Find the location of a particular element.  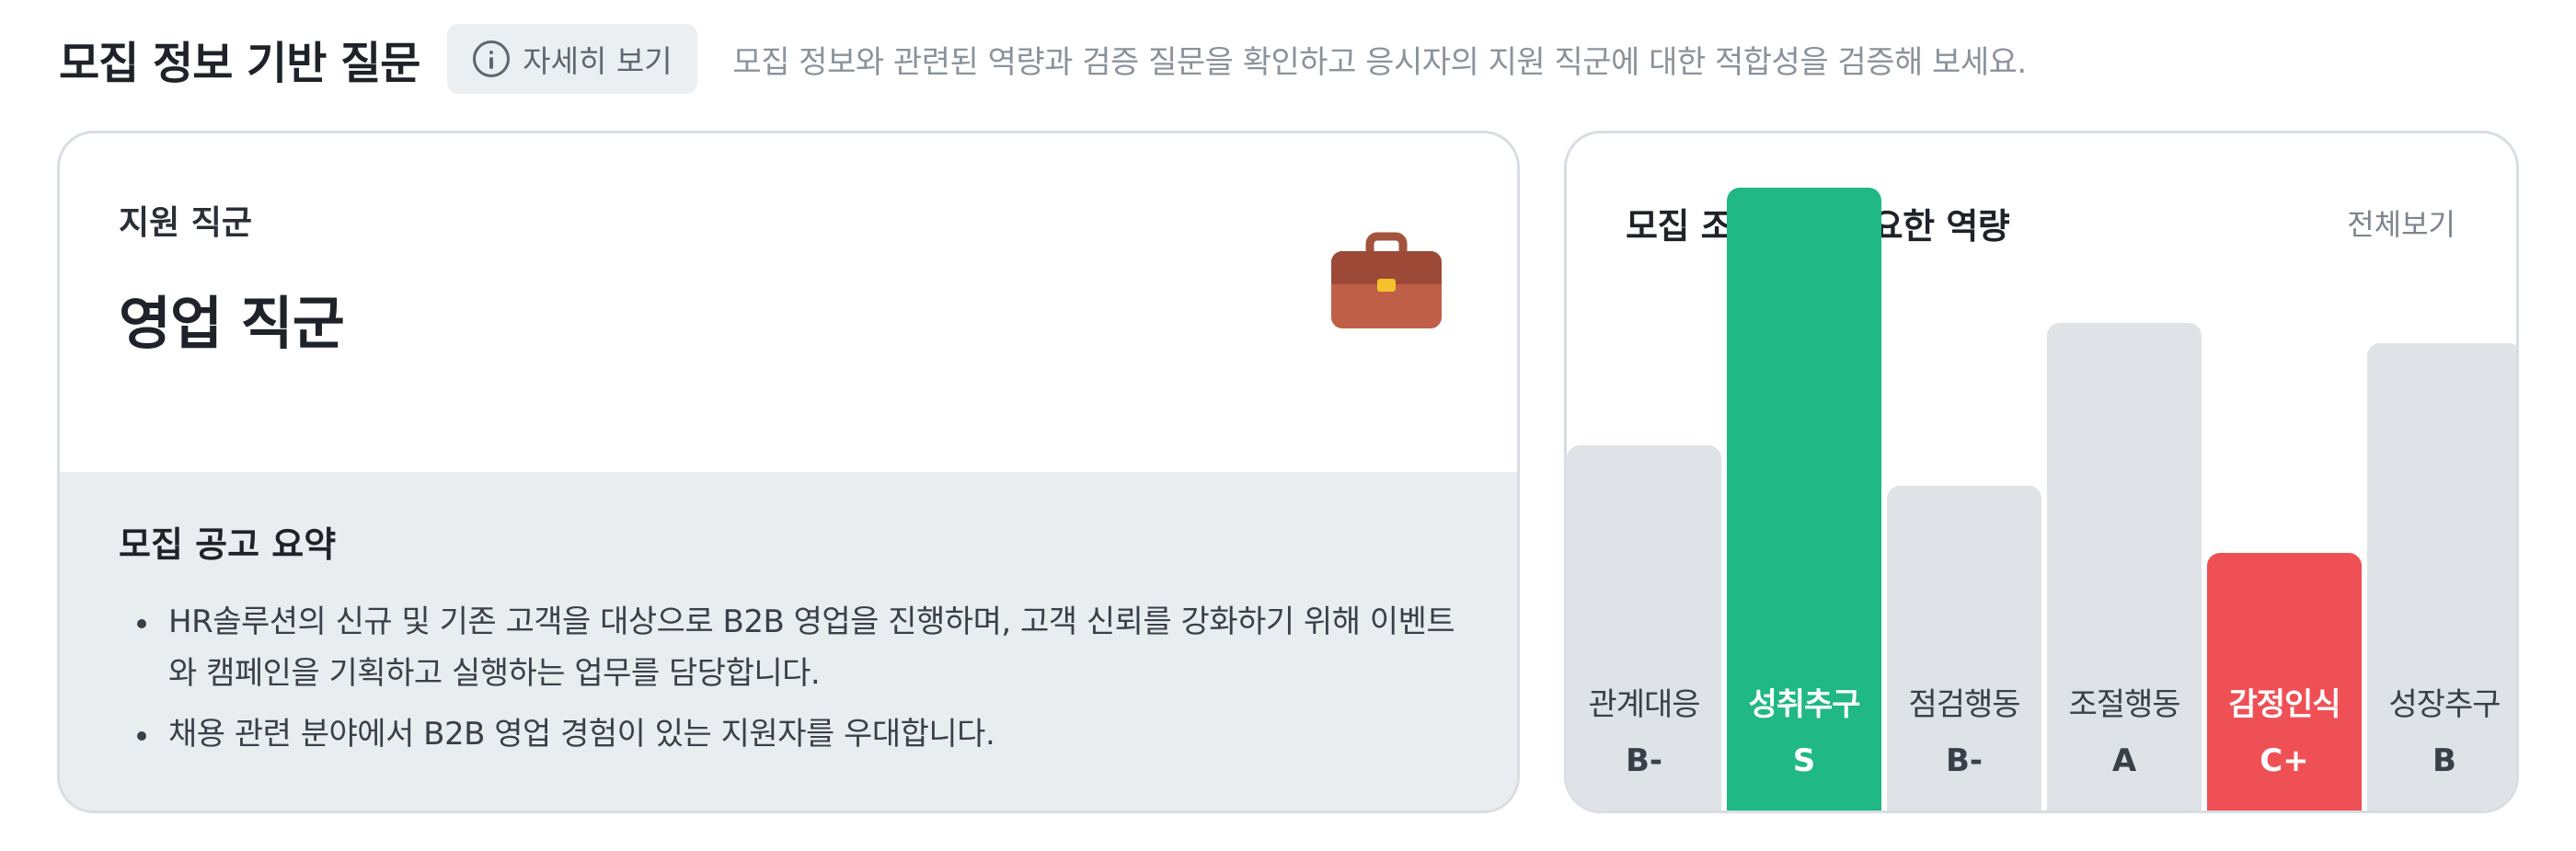

competency-name: 점검행동 is located at coordinates (1964, 704).